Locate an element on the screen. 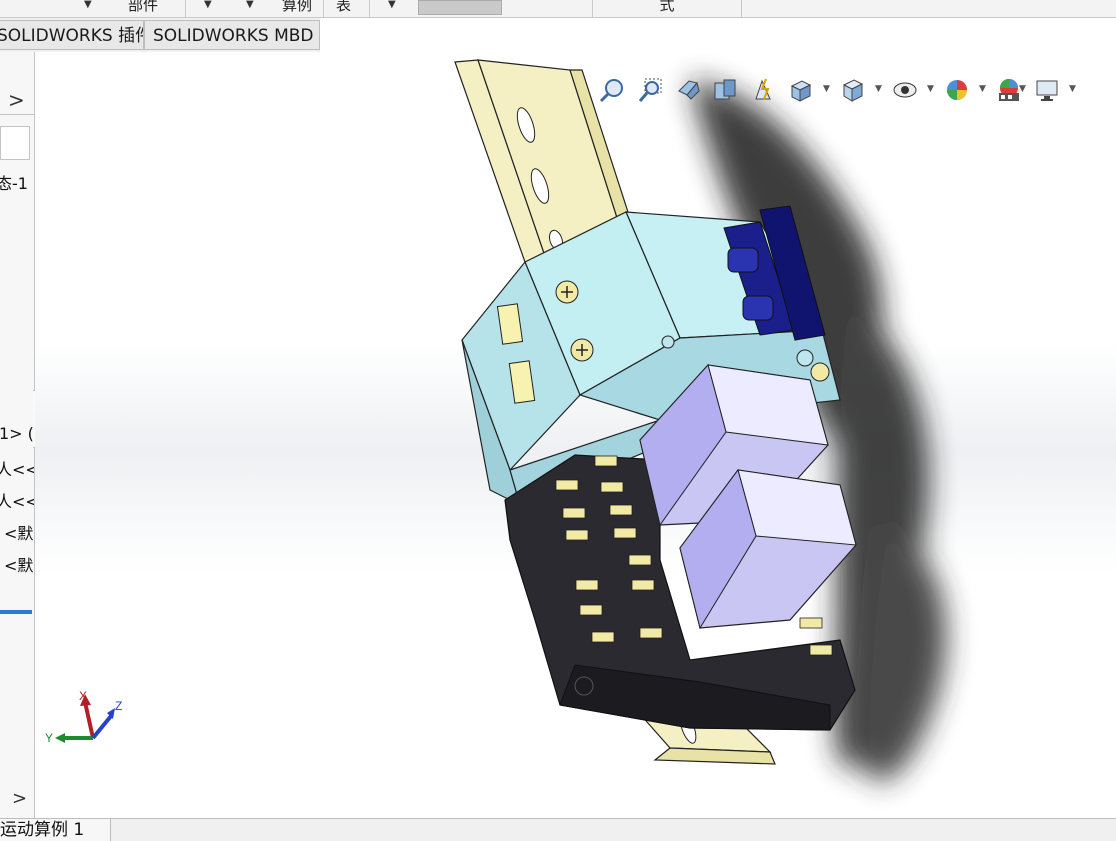  scroll-indicator is located at coordinates (16, 612).